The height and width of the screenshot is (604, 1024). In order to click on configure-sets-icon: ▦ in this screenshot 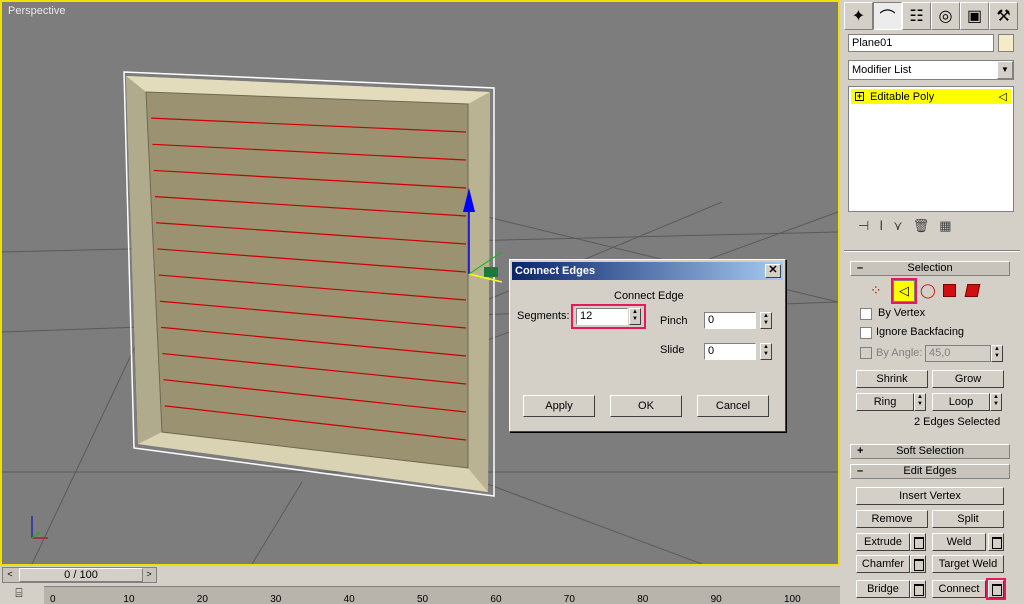, I will do `click(945, 228)`.